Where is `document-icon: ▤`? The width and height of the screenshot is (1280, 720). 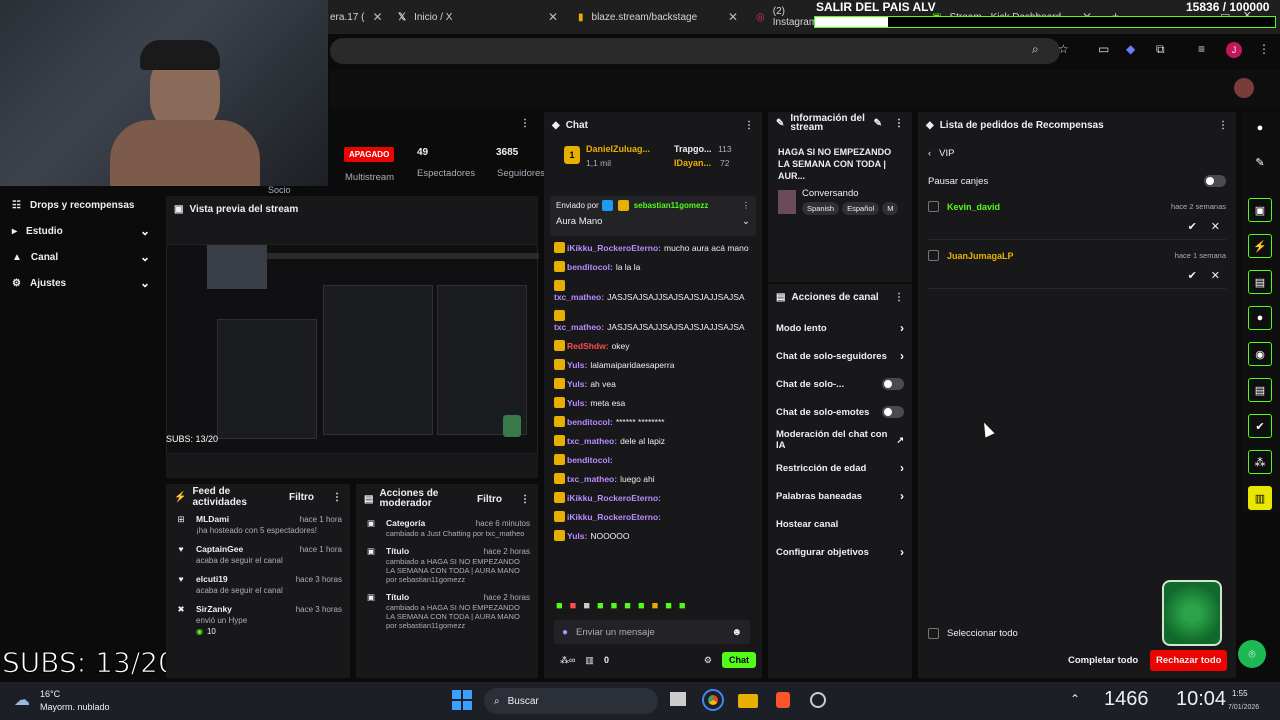 document-icon: ▤ is located at coordinates (1260, 282).